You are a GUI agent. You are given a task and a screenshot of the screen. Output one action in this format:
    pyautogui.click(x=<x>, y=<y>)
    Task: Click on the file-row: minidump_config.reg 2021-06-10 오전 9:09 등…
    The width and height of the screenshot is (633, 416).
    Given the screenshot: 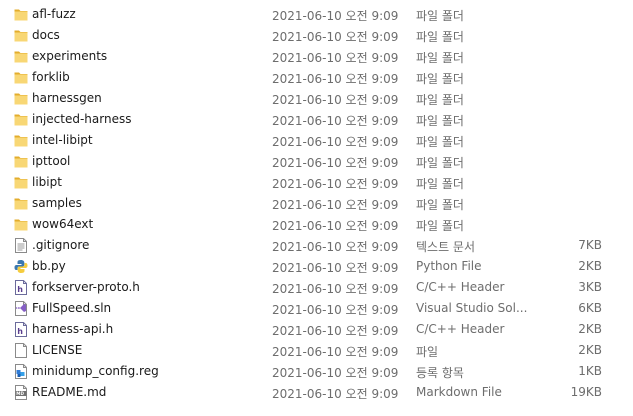 What is the action you would take?
    pyautogui.click(x=316, y=371)
    